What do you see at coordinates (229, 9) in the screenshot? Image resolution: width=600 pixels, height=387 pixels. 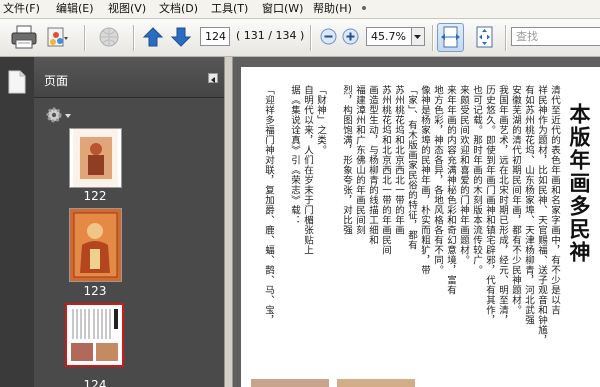 I see `menu-tools: 工具(T)` at bounding box center [229, 9].